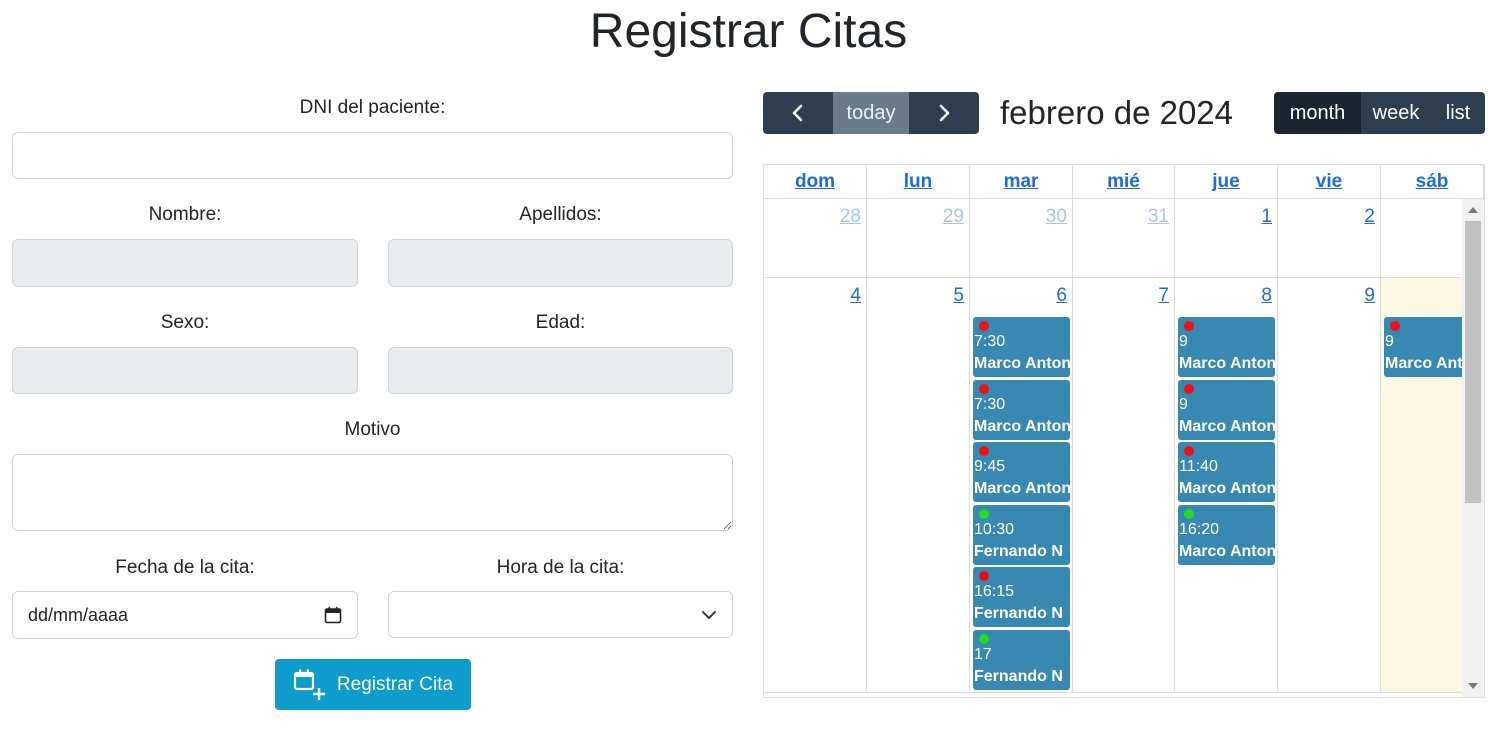 Image resolution: width=1497 pixels, height=732 pixels. What do you see at coordinates (918, 485) in the screenshot?
I see `day-cell: 5` at bounding box center [918, 485].